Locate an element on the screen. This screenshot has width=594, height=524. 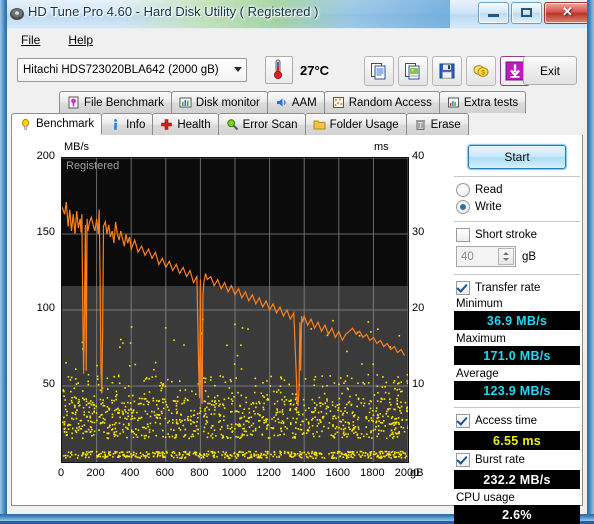
burst-rate-label: Burst rate is located at coordinates (500, 460).